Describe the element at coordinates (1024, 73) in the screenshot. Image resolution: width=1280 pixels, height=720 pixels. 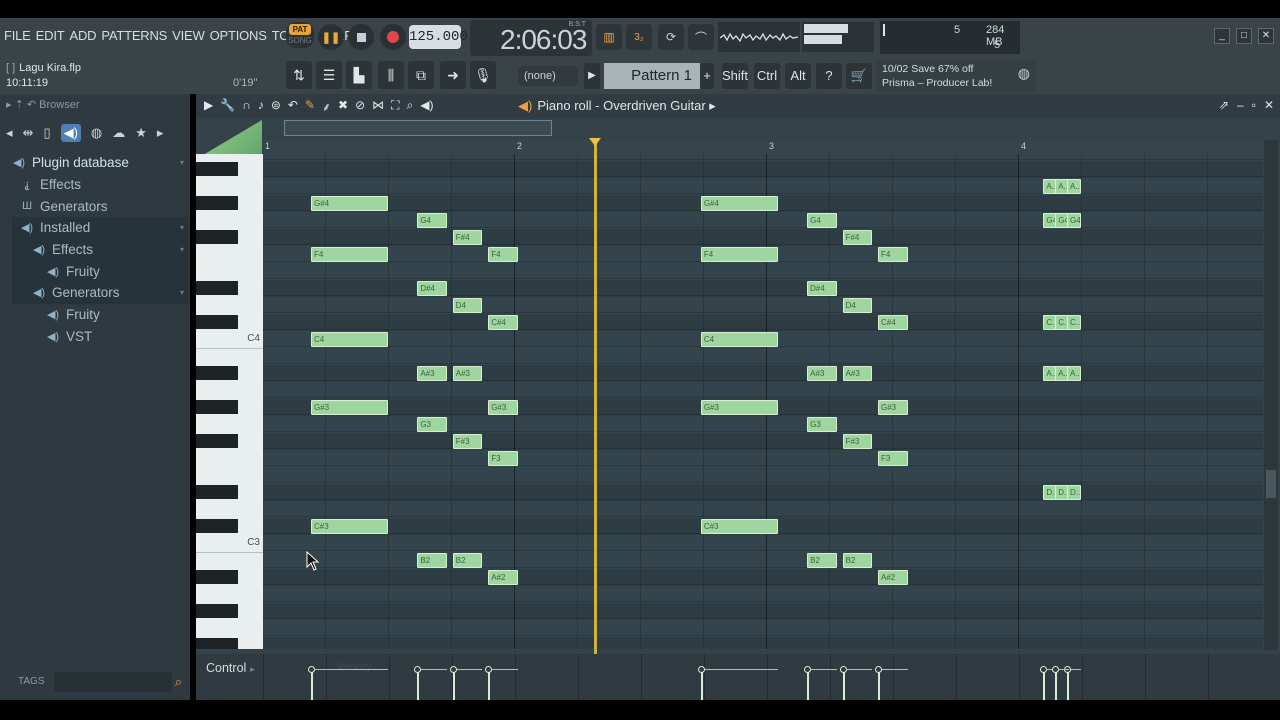
I see `globe-icon: ◍` at that location.